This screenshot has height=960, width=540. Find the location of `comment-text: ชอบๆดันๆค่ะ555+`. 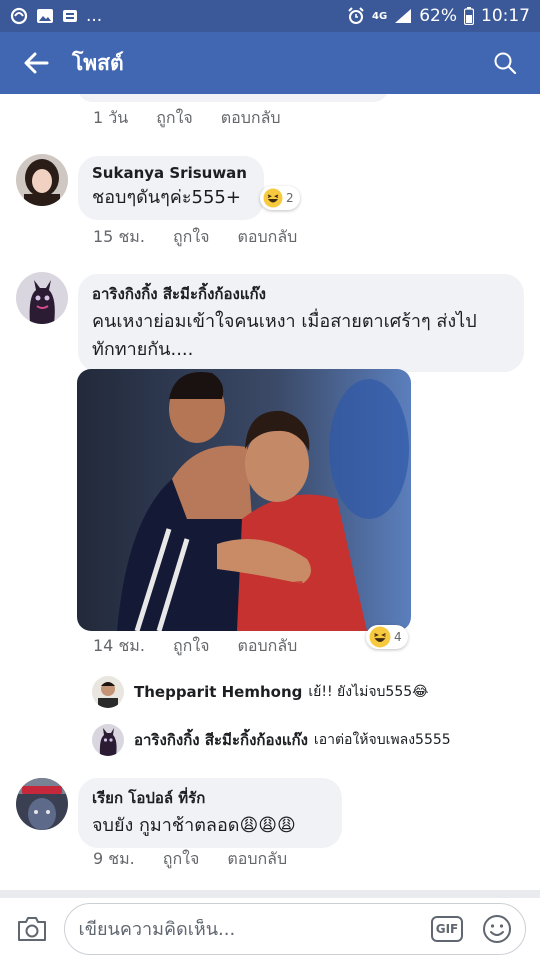

comment-text: ชอบๆดันๆค่ะ555+ is located at coordinates (166, 197).